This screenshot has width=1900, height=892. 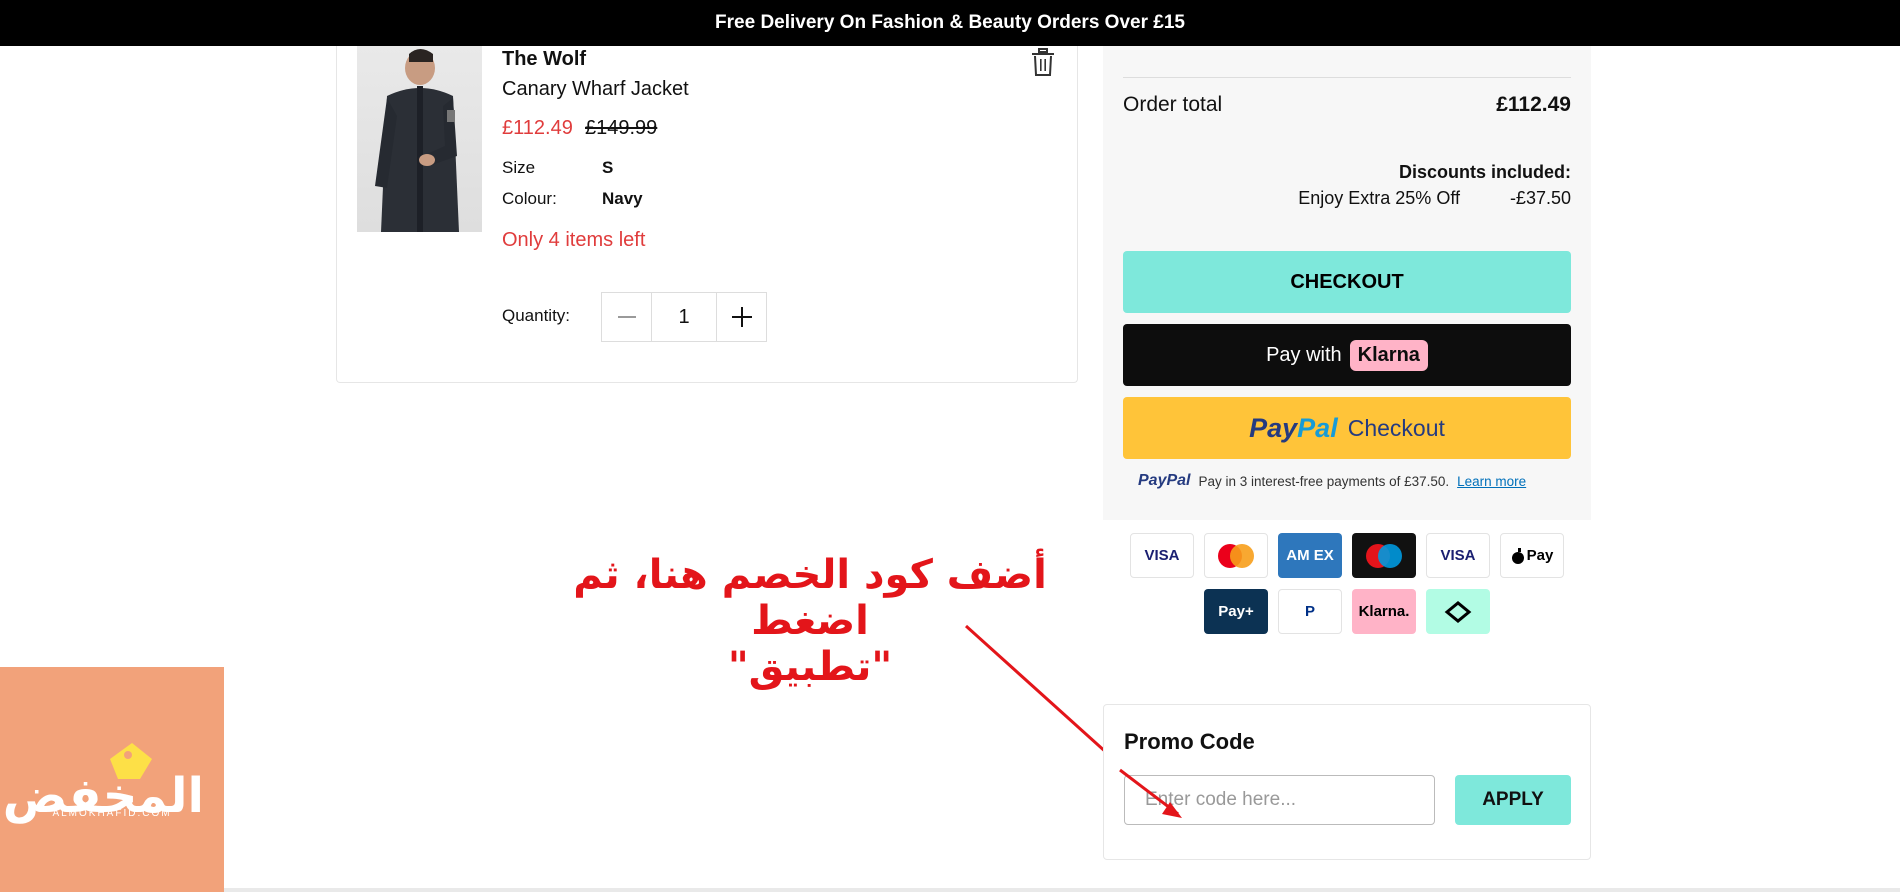 I want to click on annotation-arrow-head-overlay, so click(x=1150, y=793).